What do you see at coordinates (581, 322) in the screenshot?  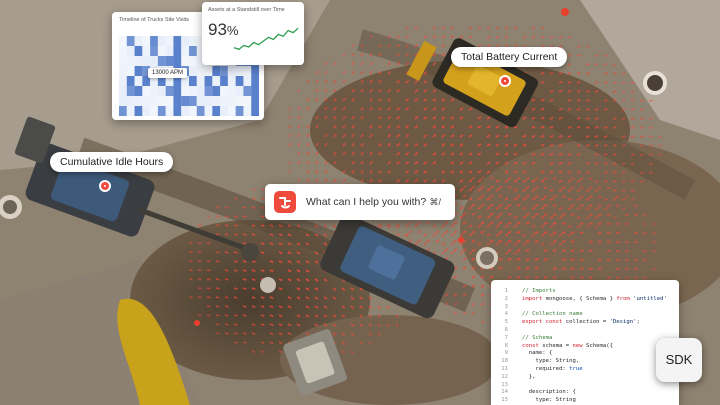 I see `code-text: export const collection = 'Design';` at bounding box center [581, 322].